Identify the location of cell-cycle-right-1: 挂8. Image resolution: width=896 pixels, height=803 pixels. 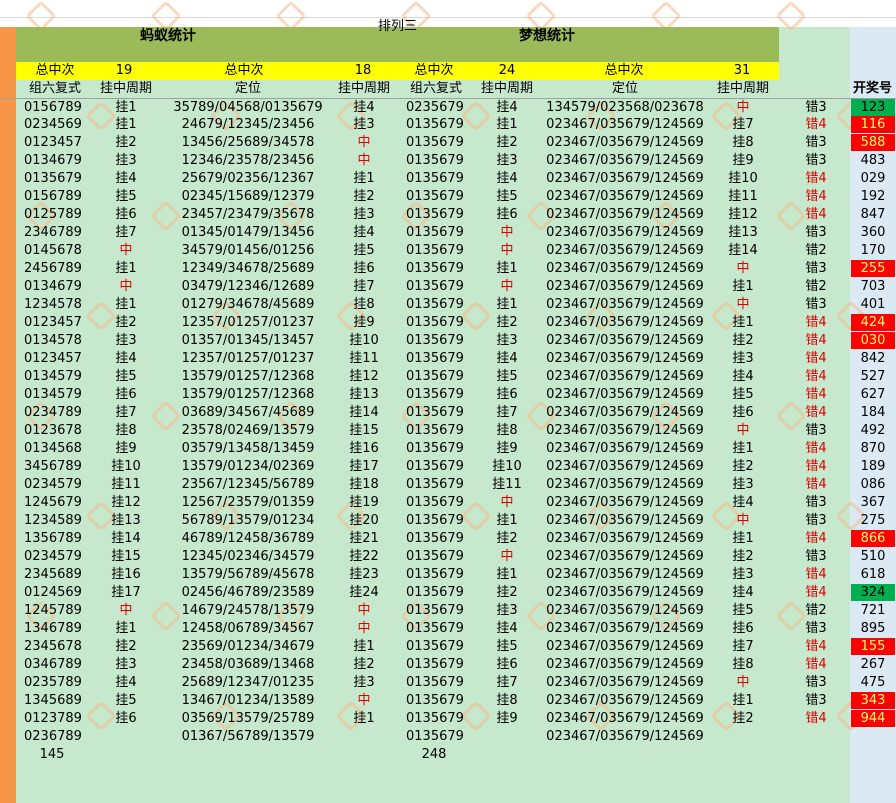
(507, 700).